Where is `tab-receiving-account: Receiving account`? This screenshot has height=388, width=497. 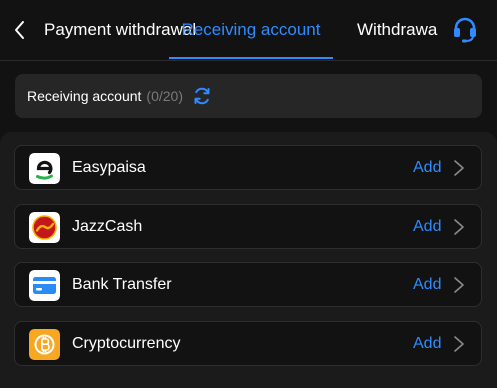
tab-receiving-account: Receiving account is located at coordinates (251, 30).